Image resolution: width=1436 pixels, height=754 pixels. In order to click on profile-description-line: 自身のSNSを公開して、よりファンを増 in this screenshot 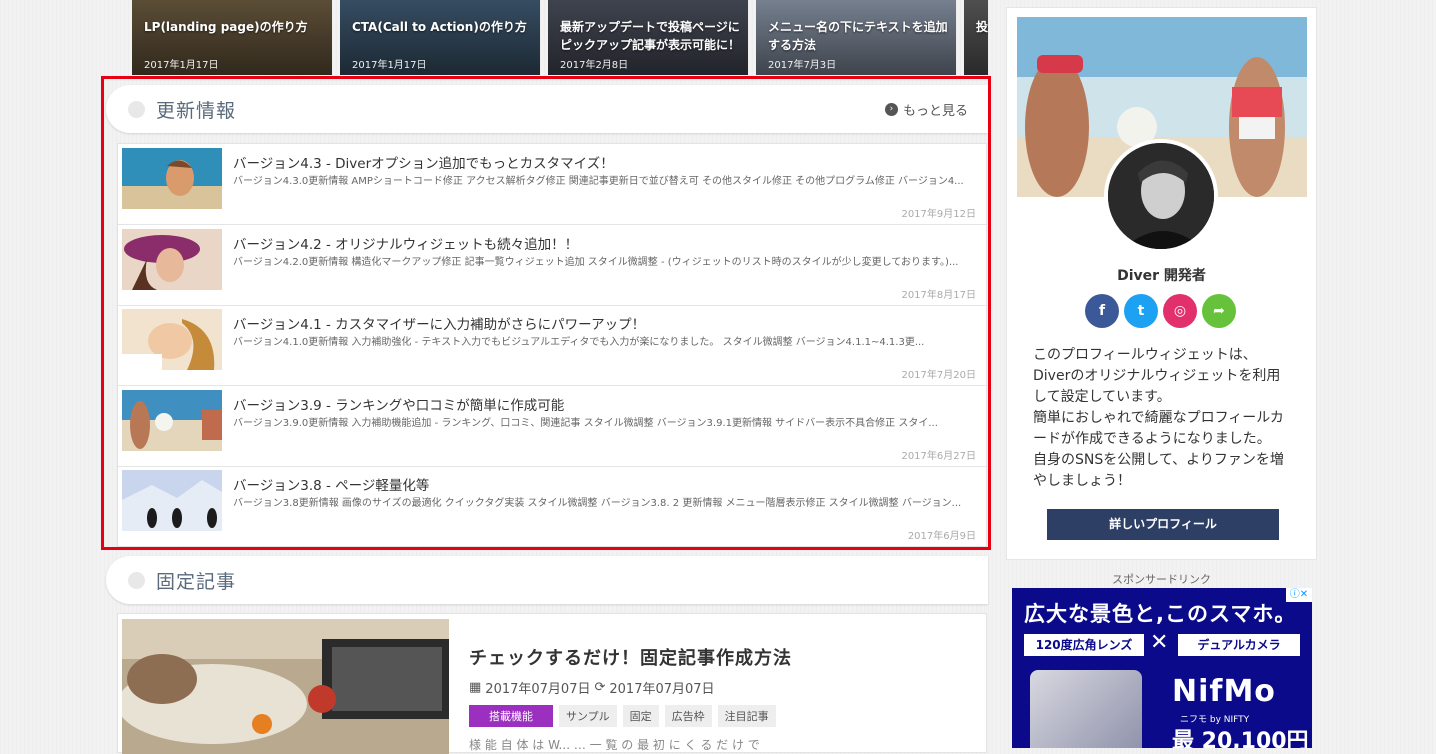, I will do `click(1158, 460)`.